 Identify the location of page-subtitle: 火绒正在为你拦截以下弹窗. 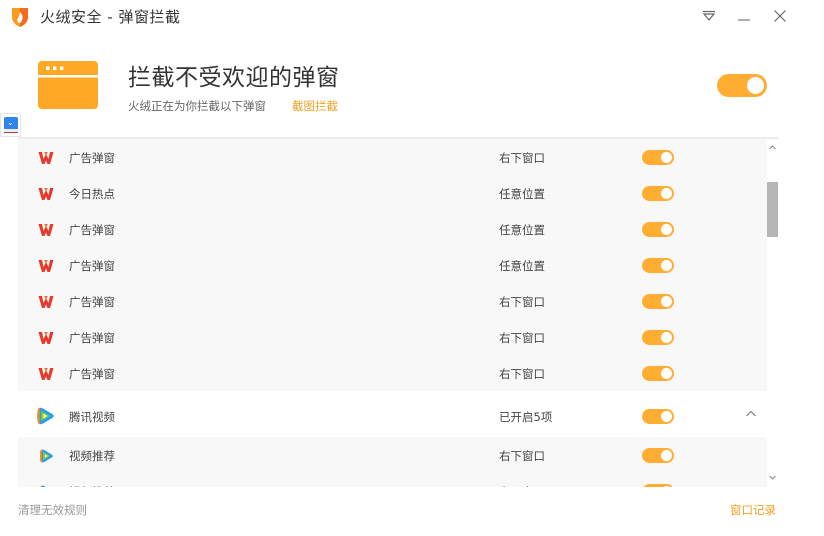
(197, 106).